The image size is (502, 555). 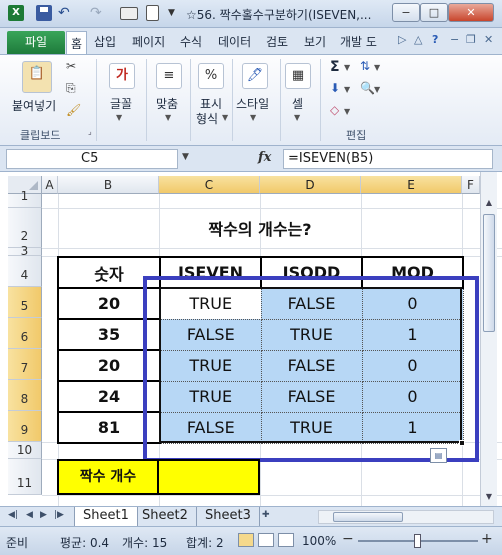 I want to click on insert-function-icon: fx, so click(x=264, y=157).